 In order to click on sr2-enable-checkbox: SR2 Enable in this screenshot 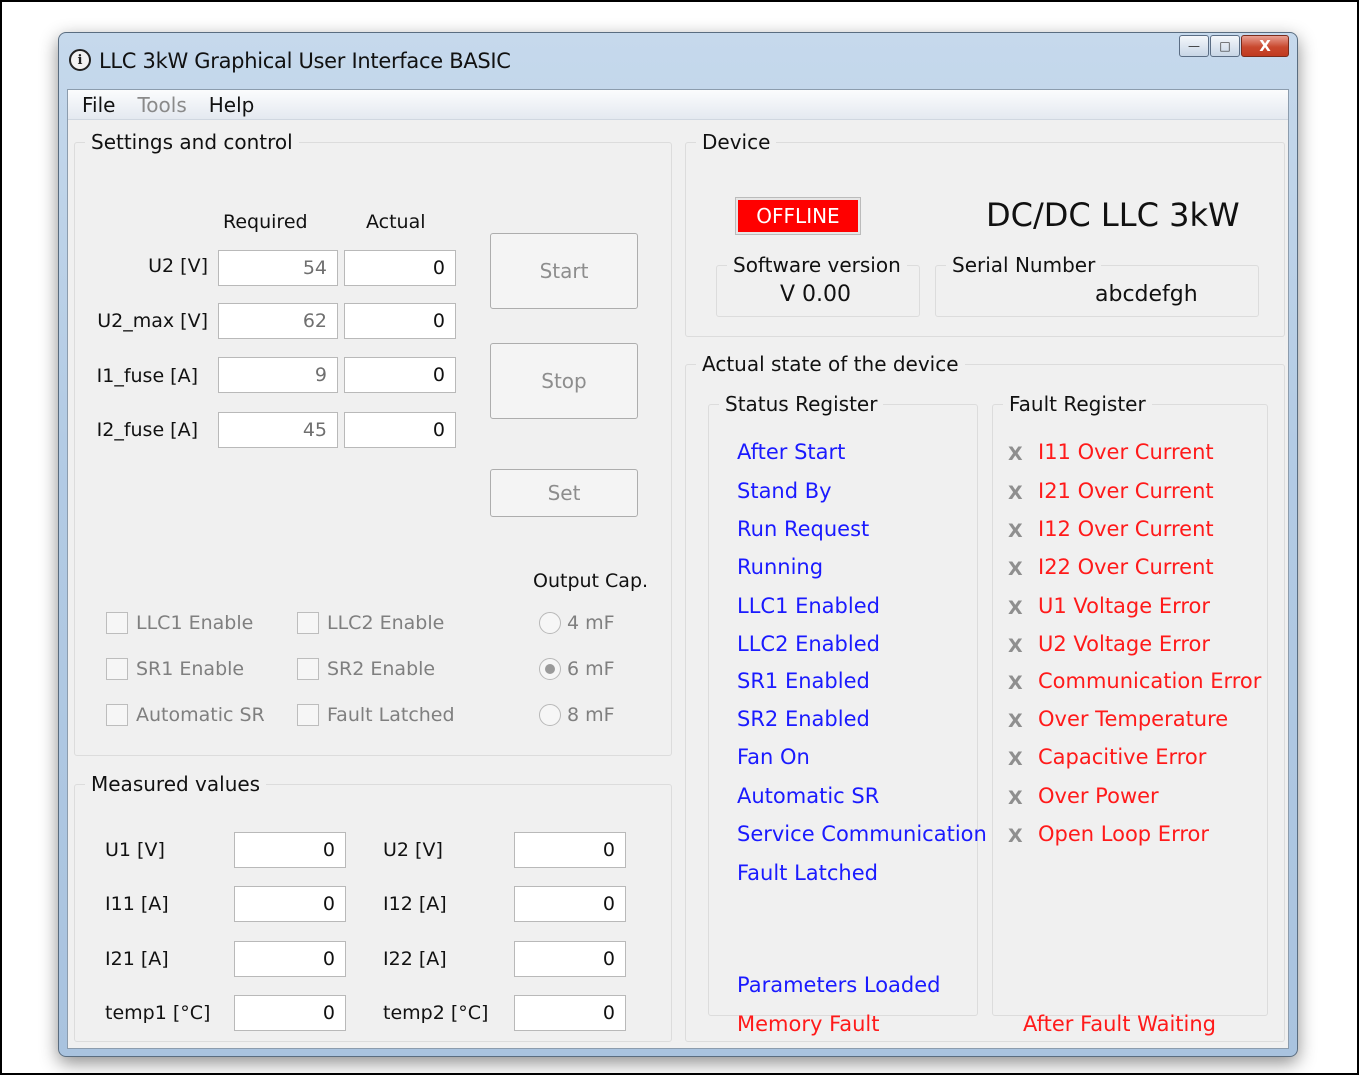, I will do `click(366, 669)`.